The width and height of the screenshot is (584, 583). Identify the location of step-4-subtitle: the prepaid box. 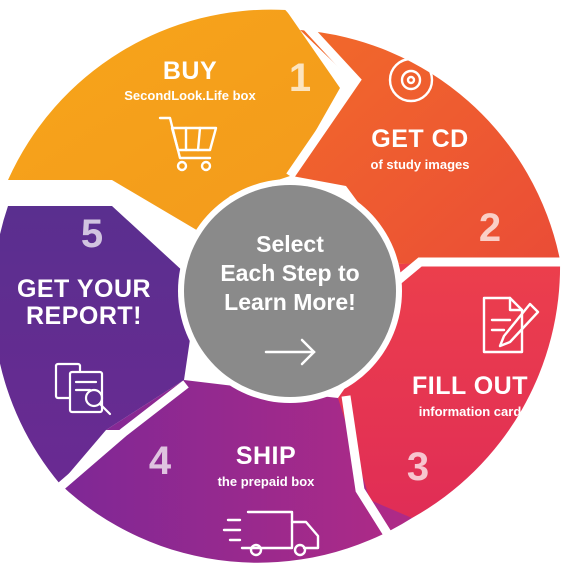
(266, 481).